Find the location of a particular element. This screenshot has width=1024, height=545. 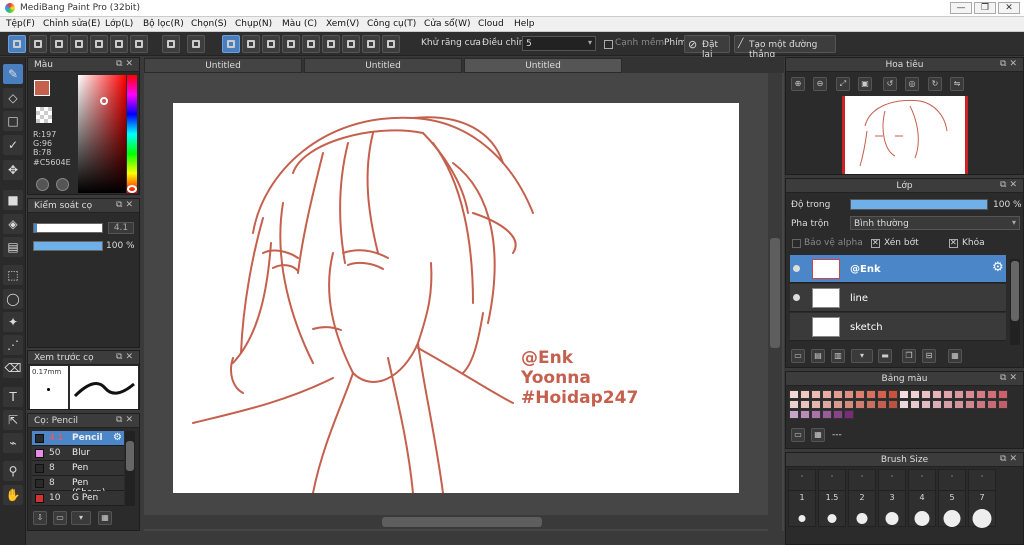

protect-alpha-checkbox is located at coordinates (796, 243).